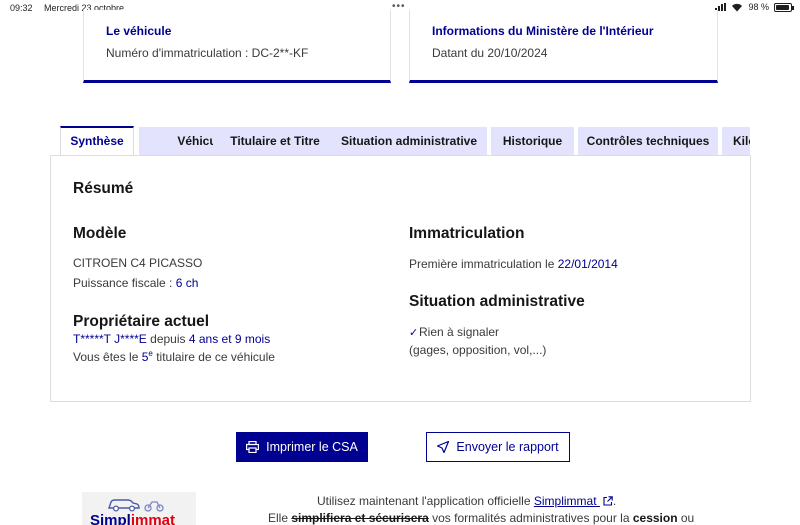 The height and width of the screenshot is (525, 800). Describe the element at coordinates (167, 339) in the screenshot. I see `owner-since-label: depuis` at that location.